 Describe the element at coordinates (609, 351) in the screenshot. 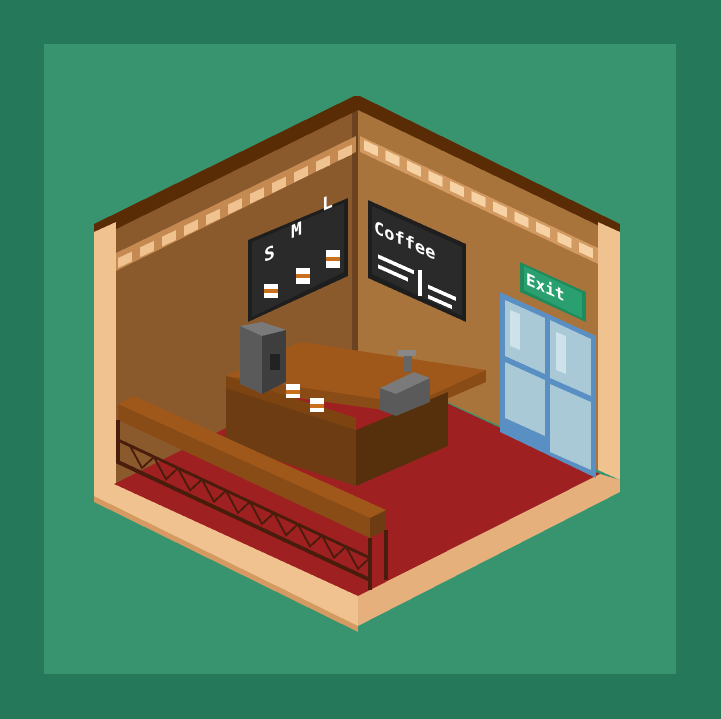

I see `right-wall-edge` at that location.